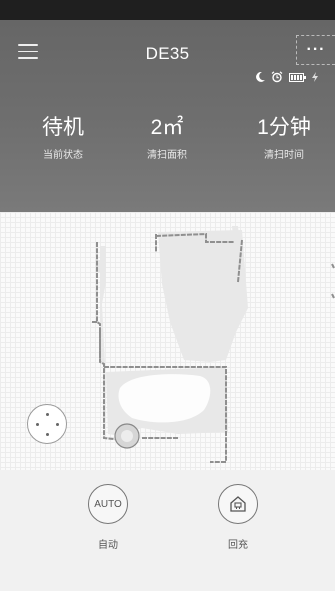 The height and width of the screenshot is (591, 335). Describe the element at coordinates (284, 155) in the screenshot. I see `stat-time-label: 清扫时间` at that location.